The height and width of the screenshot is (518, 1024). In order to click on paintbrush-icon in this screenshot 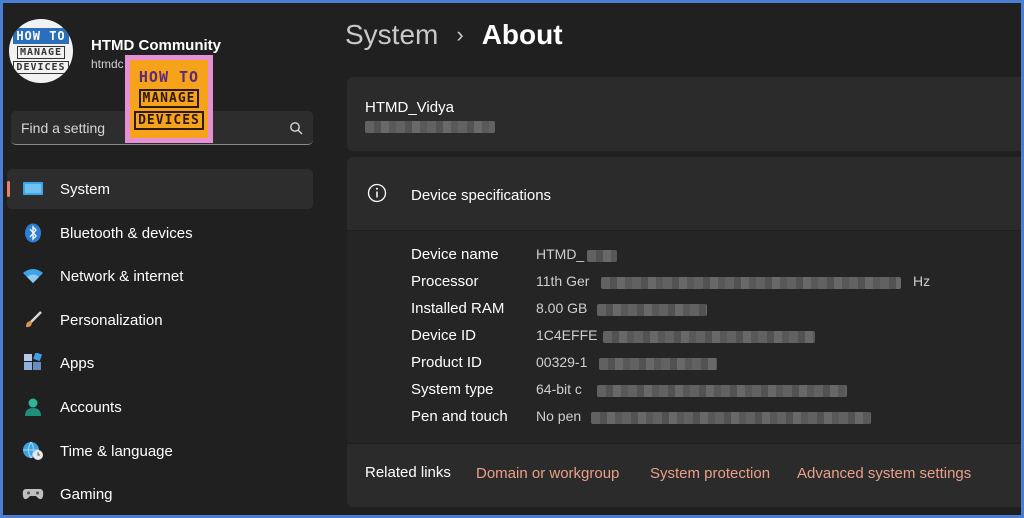, I will do `click(33, 320)`.